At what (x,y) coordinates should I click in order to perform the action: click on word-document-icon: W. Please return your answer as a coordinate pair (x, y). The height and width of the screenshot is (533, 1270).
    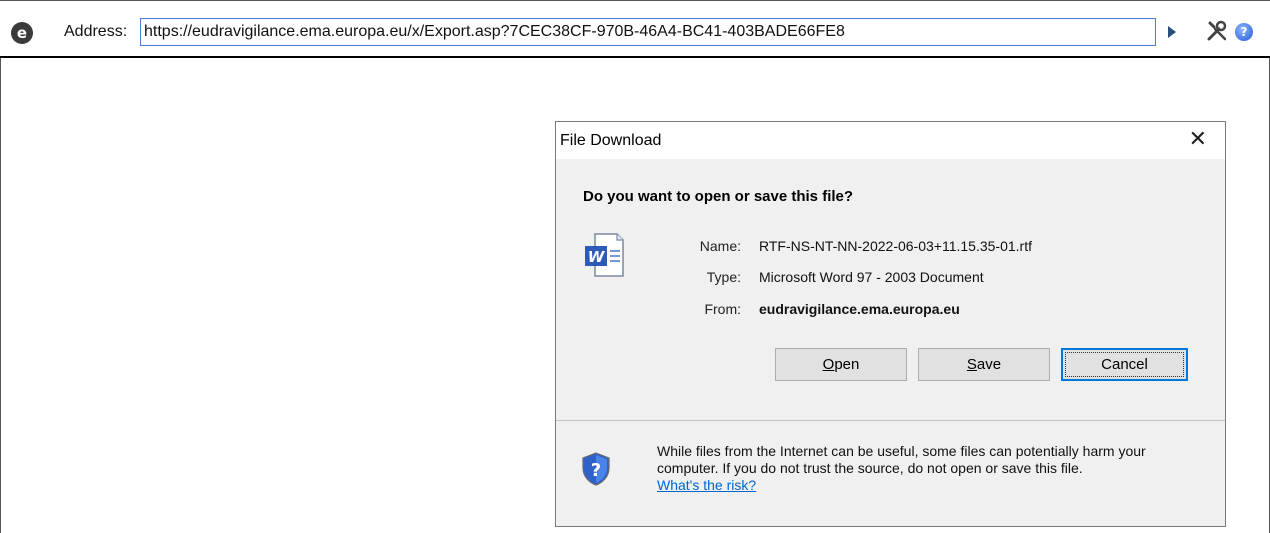
    Looking at the image, I should click on (604, 257).